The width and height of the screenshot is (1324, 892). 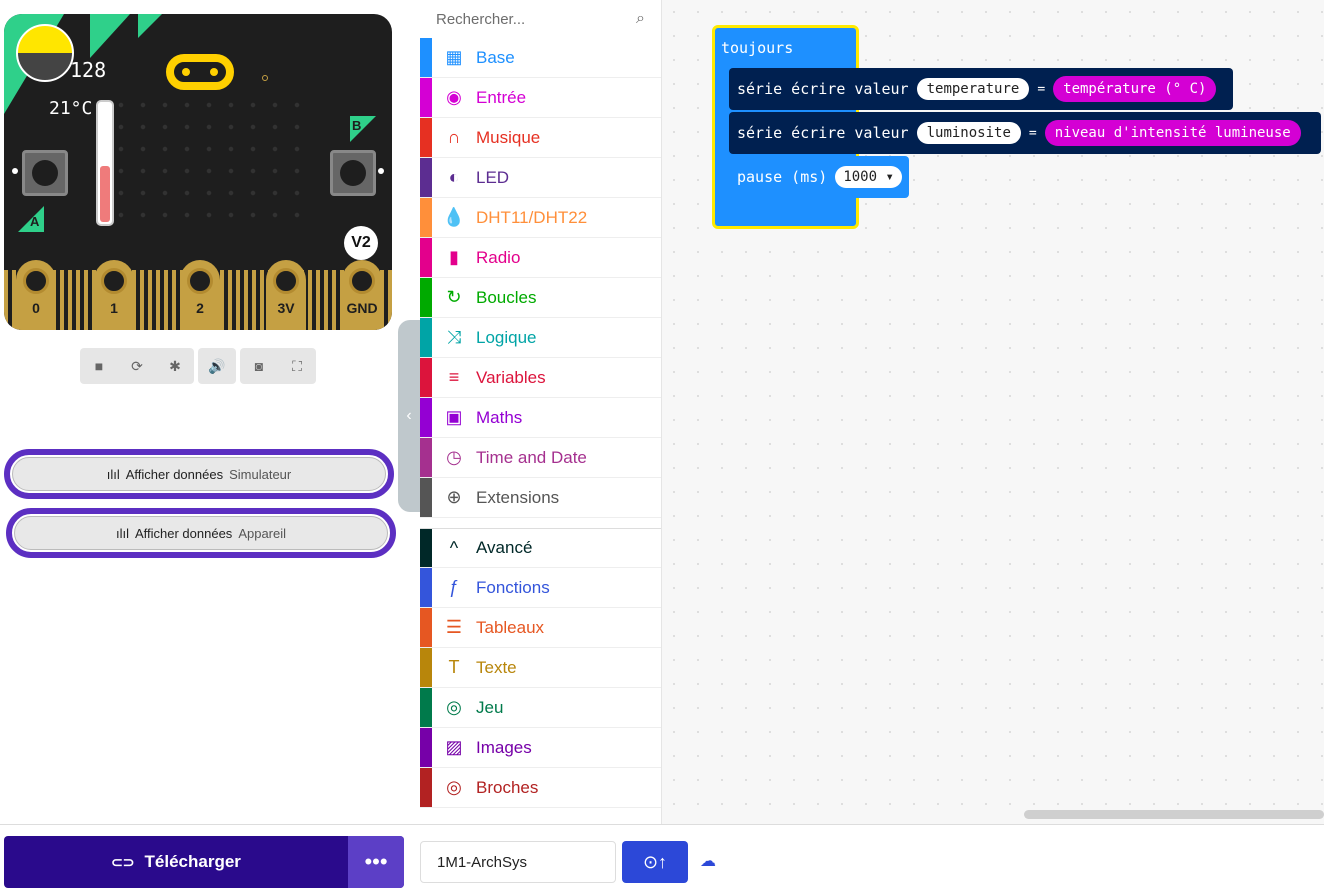 I want to click on arrow-up-icon: ↑, so click(x=663, y=861).